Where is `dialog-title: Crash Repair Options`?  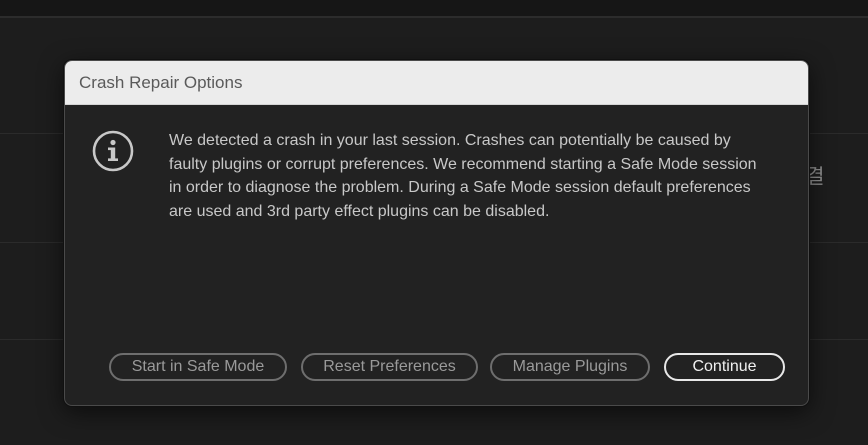
dialog-title: Crash Repair Options is located at coordinates (161, 82).